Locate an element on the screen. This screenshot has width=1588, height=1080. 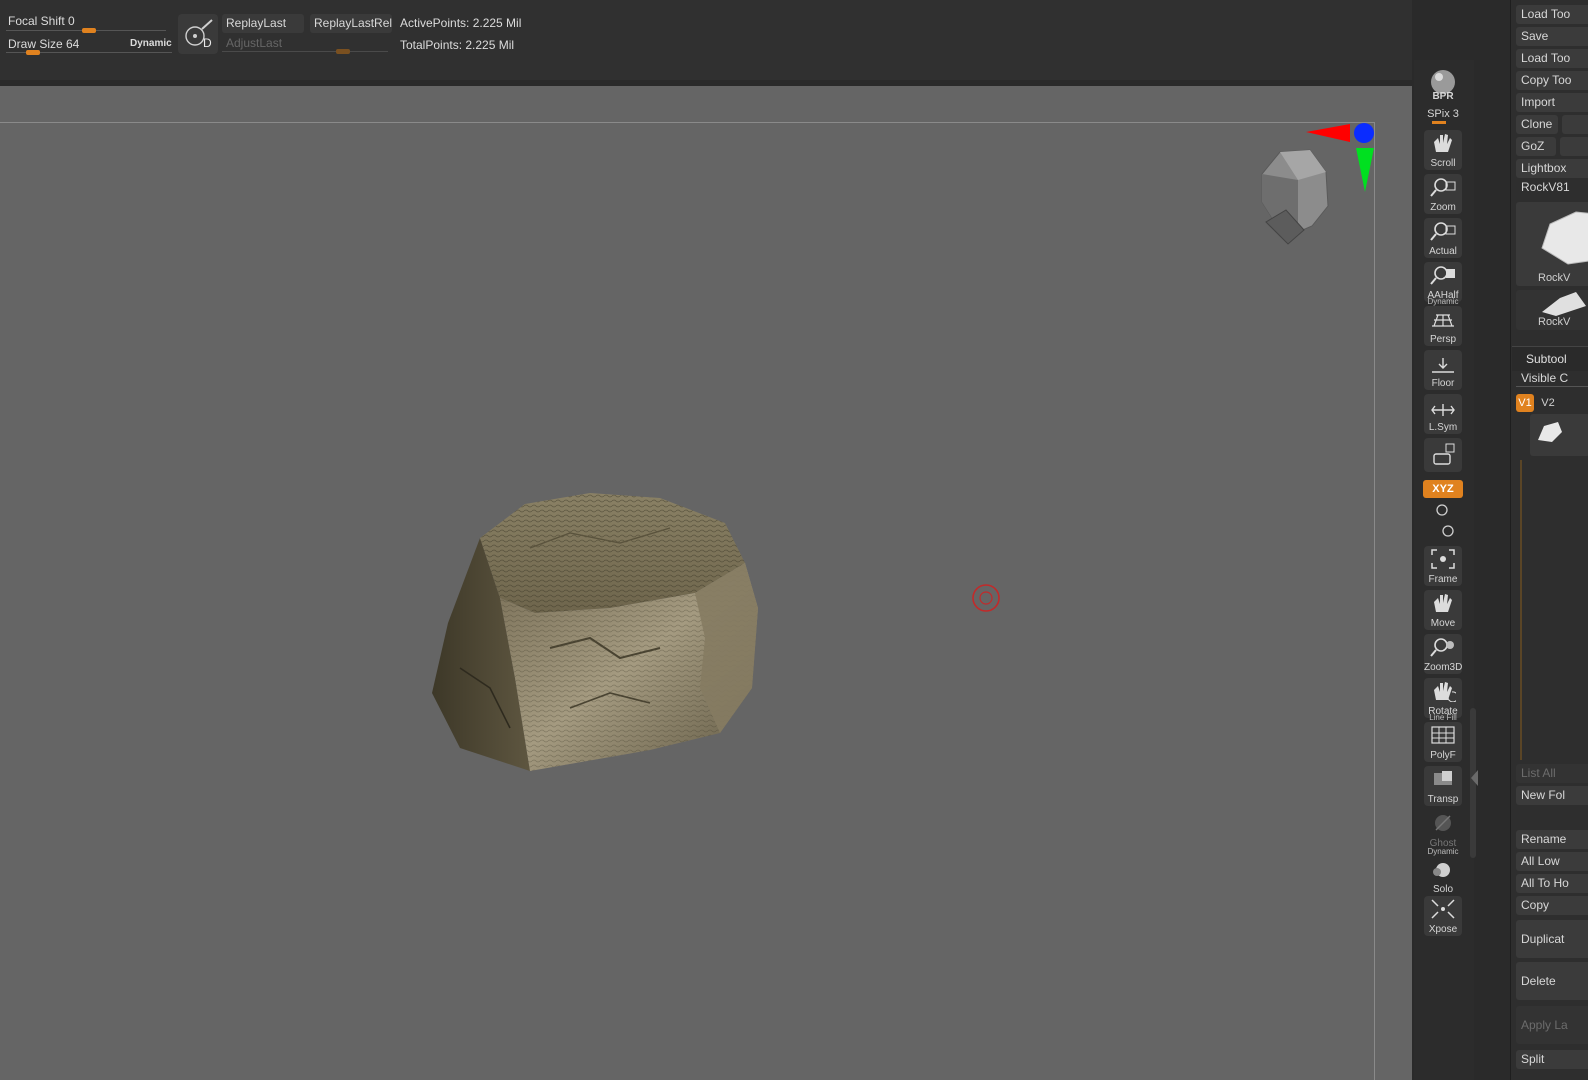
copy-tool-button: Copy Too is located at coordinates (1552, 80).